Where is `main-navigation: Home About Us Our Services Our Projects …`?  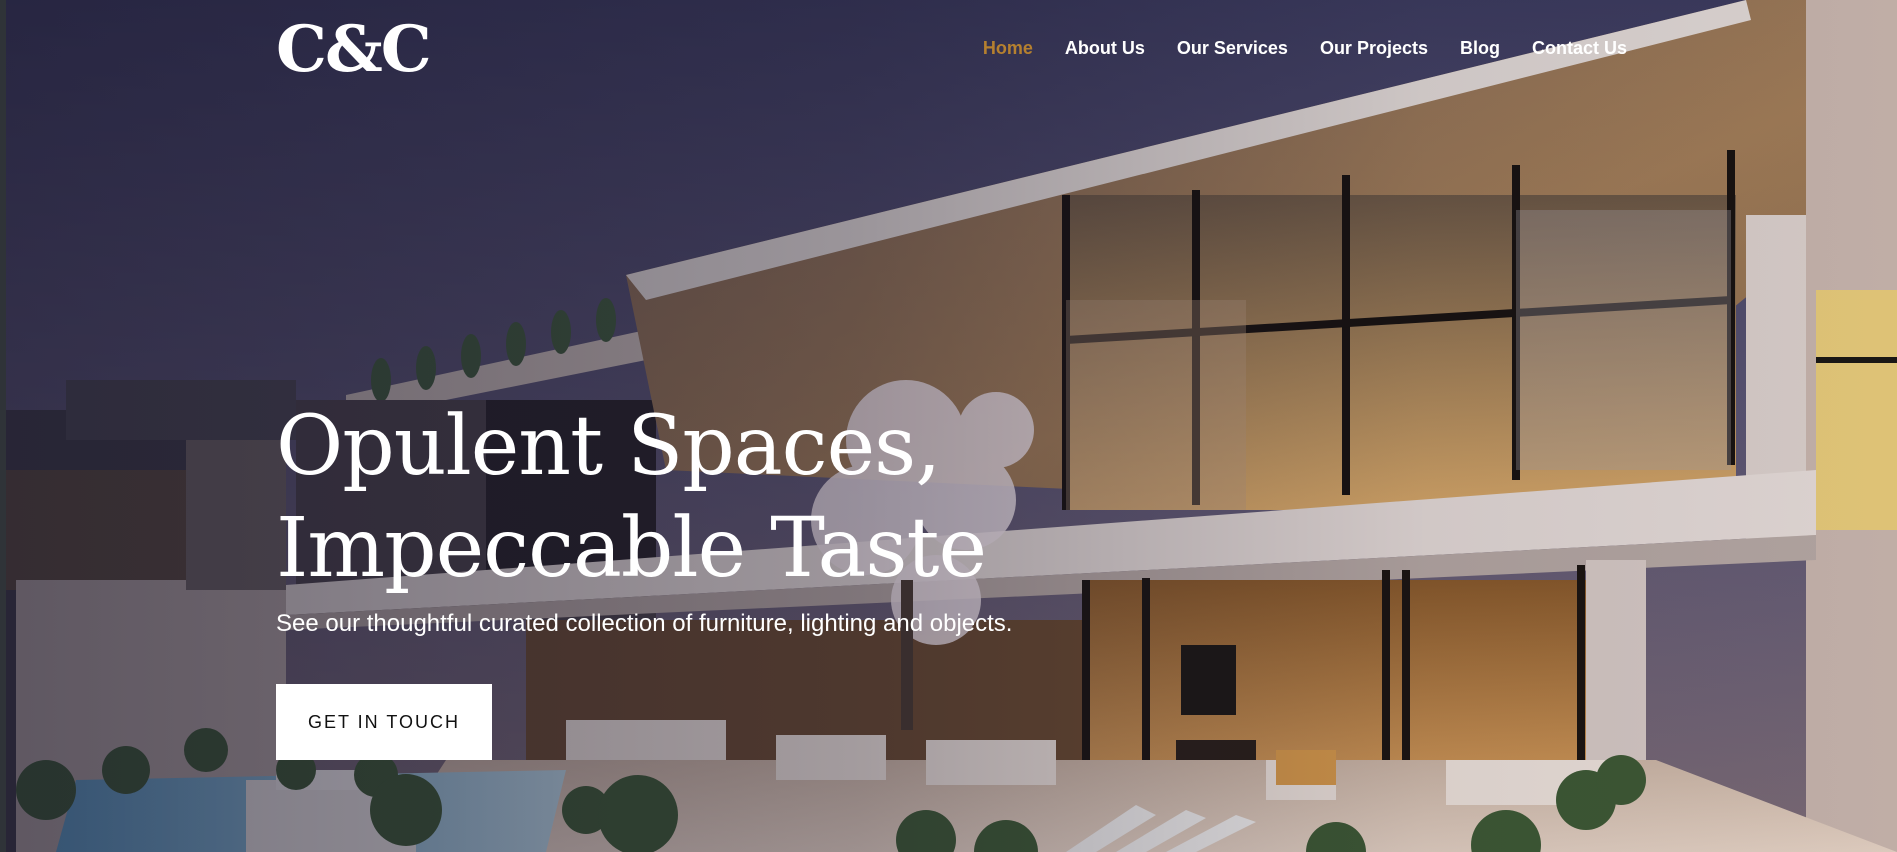 main-navigation: Home About Us Our Services Our Projects … is located at coordinates (1305, 48).